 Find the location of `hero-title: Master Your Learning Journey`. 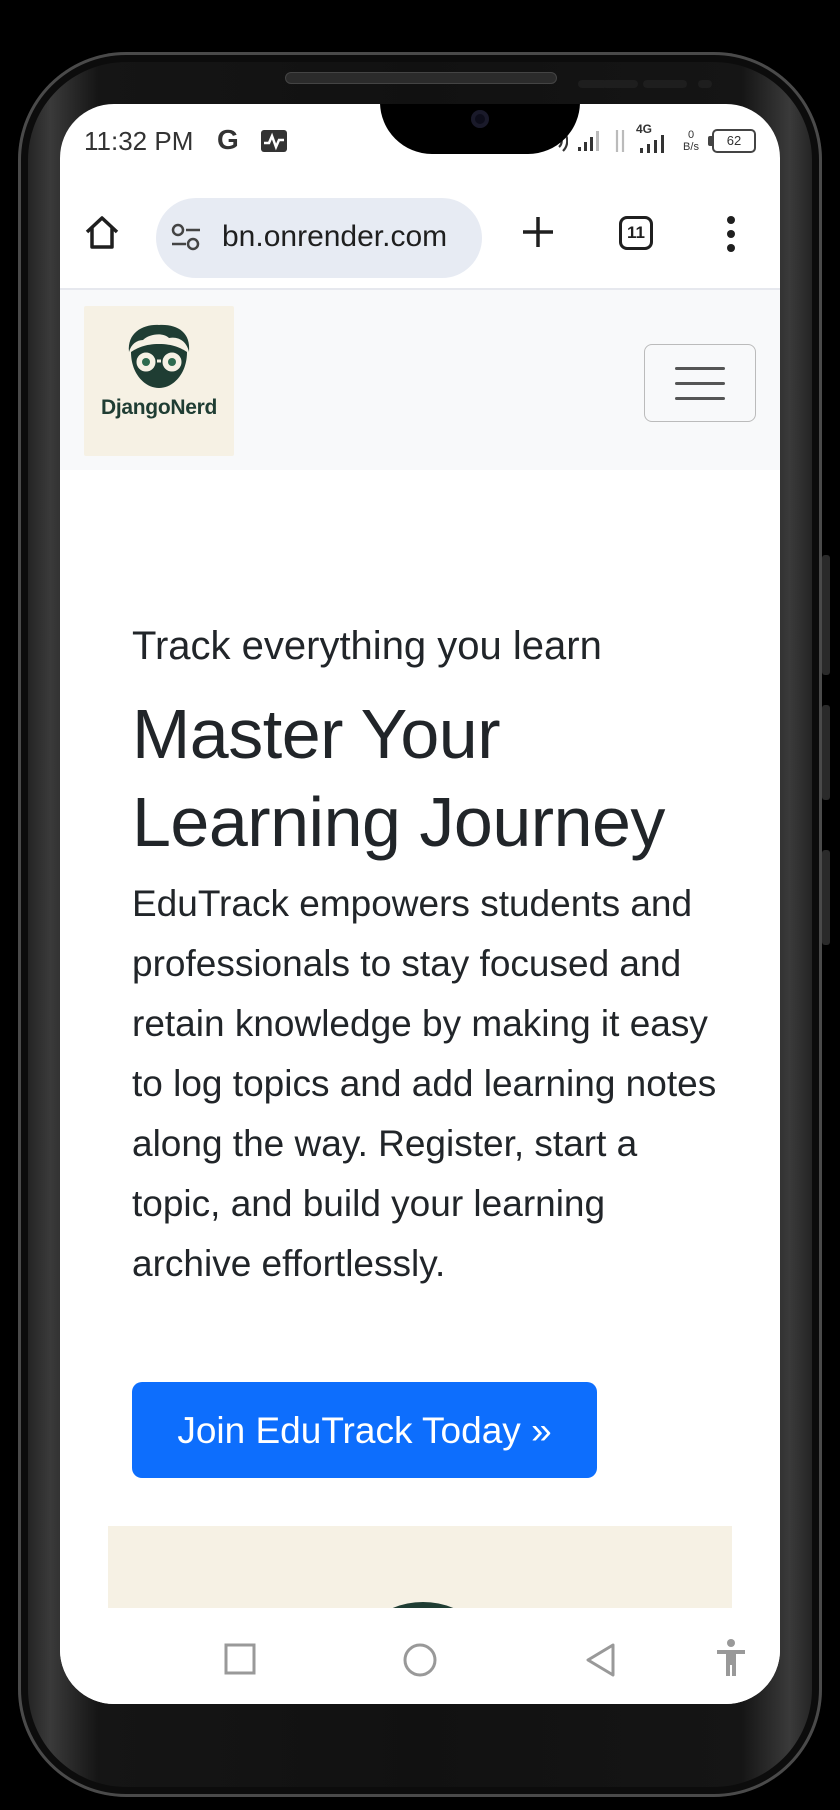

hero-title: Master Your Learning Journey is located at coordinates (398, 778).